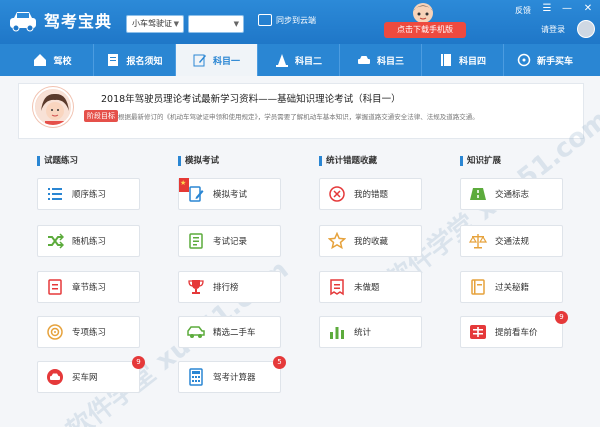 The width and height of the screenshot is (600, 427). What do you see at coordinates (198, 161) in the screenshot?
I see `section-title-mock-exam: 模拟考试` at bounding box center [198, 161].